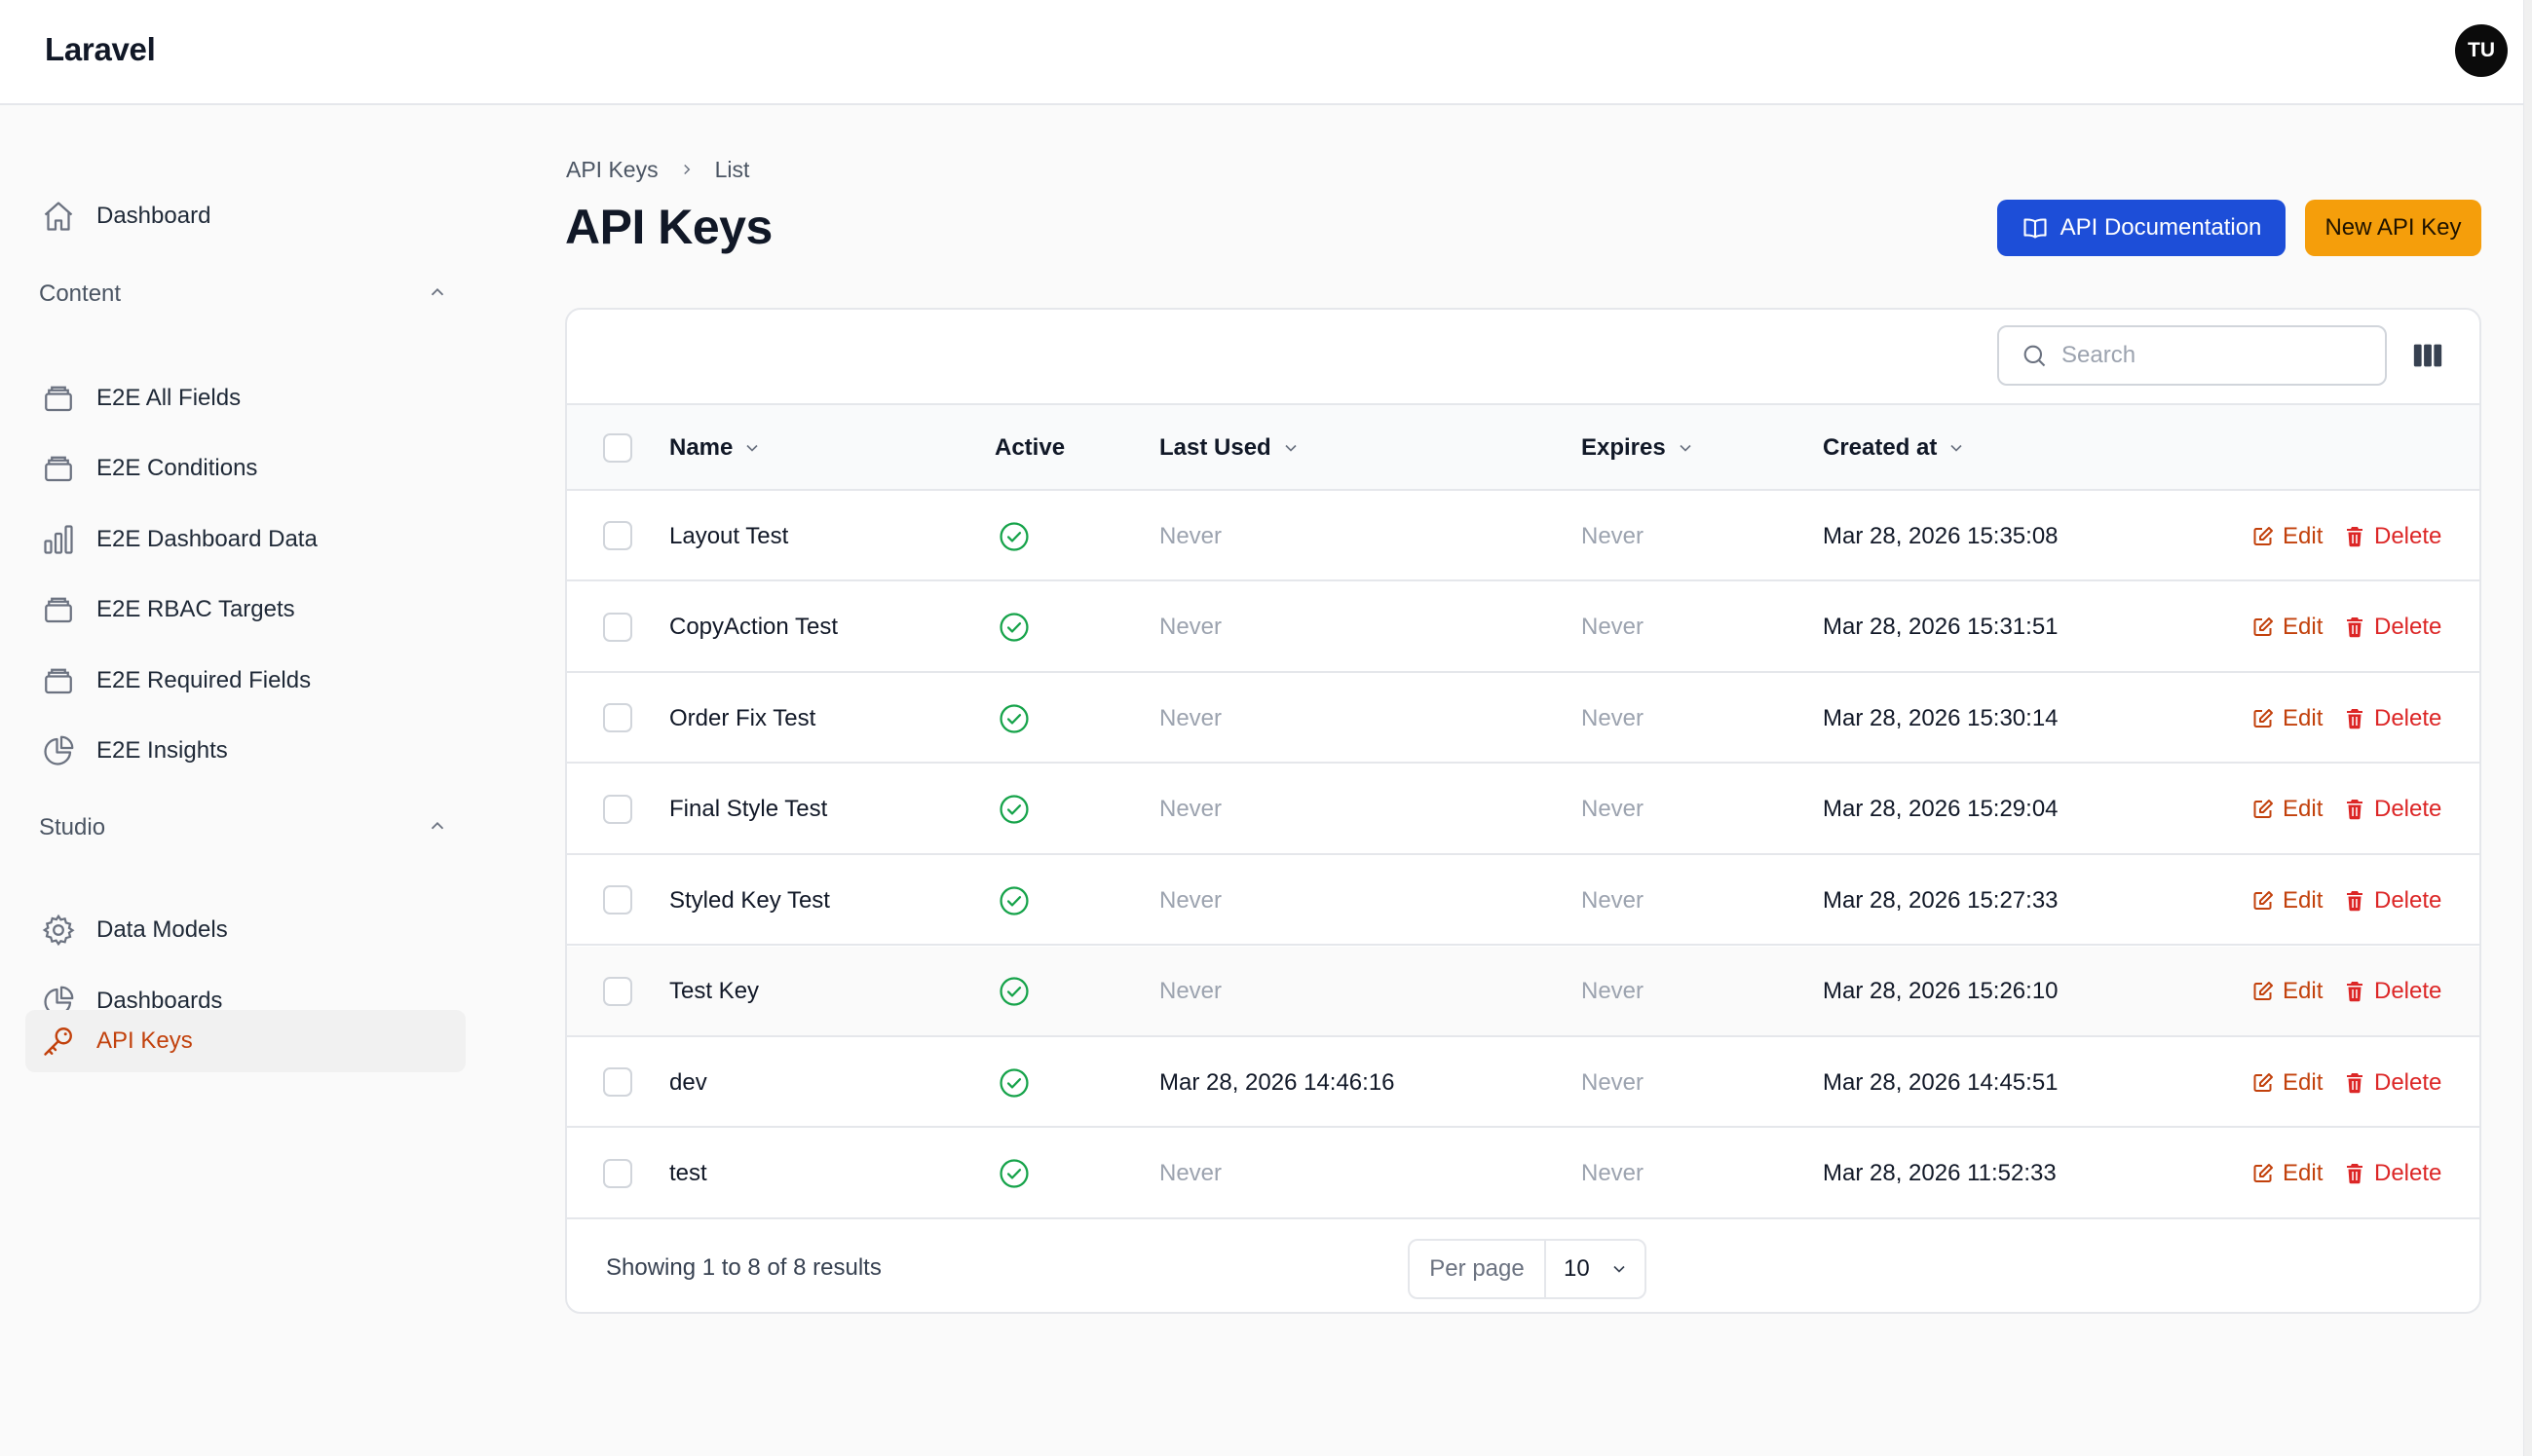  I want to click on sidebar-item-e2e-conditions: E2E Conditions, so click(245, 468).